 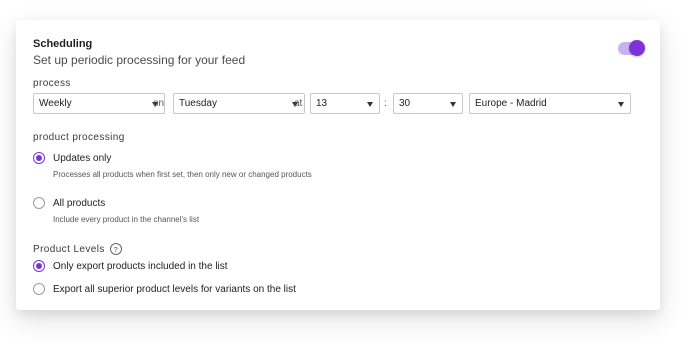 What do you see at coordinates (79, 203) in the screenshot?
I see `all-products-label: All products` at bounding box center [79, 203].